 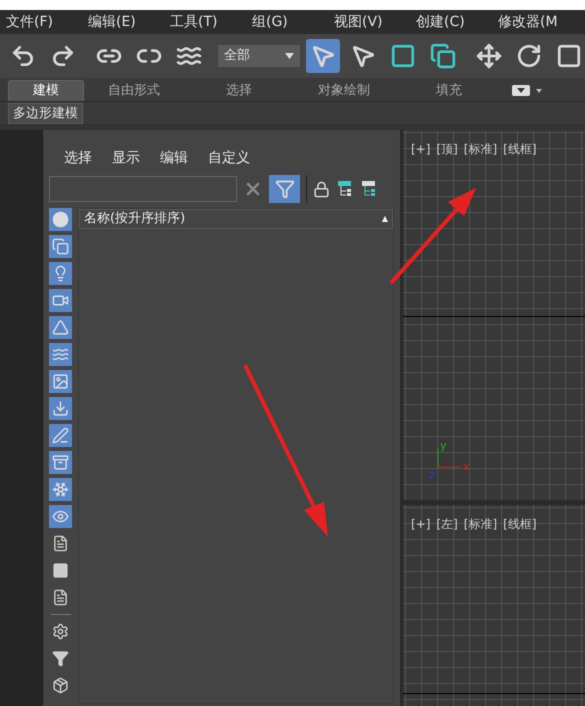 I want to click on menu-item: 文件(F), so click(x=47, y=22).